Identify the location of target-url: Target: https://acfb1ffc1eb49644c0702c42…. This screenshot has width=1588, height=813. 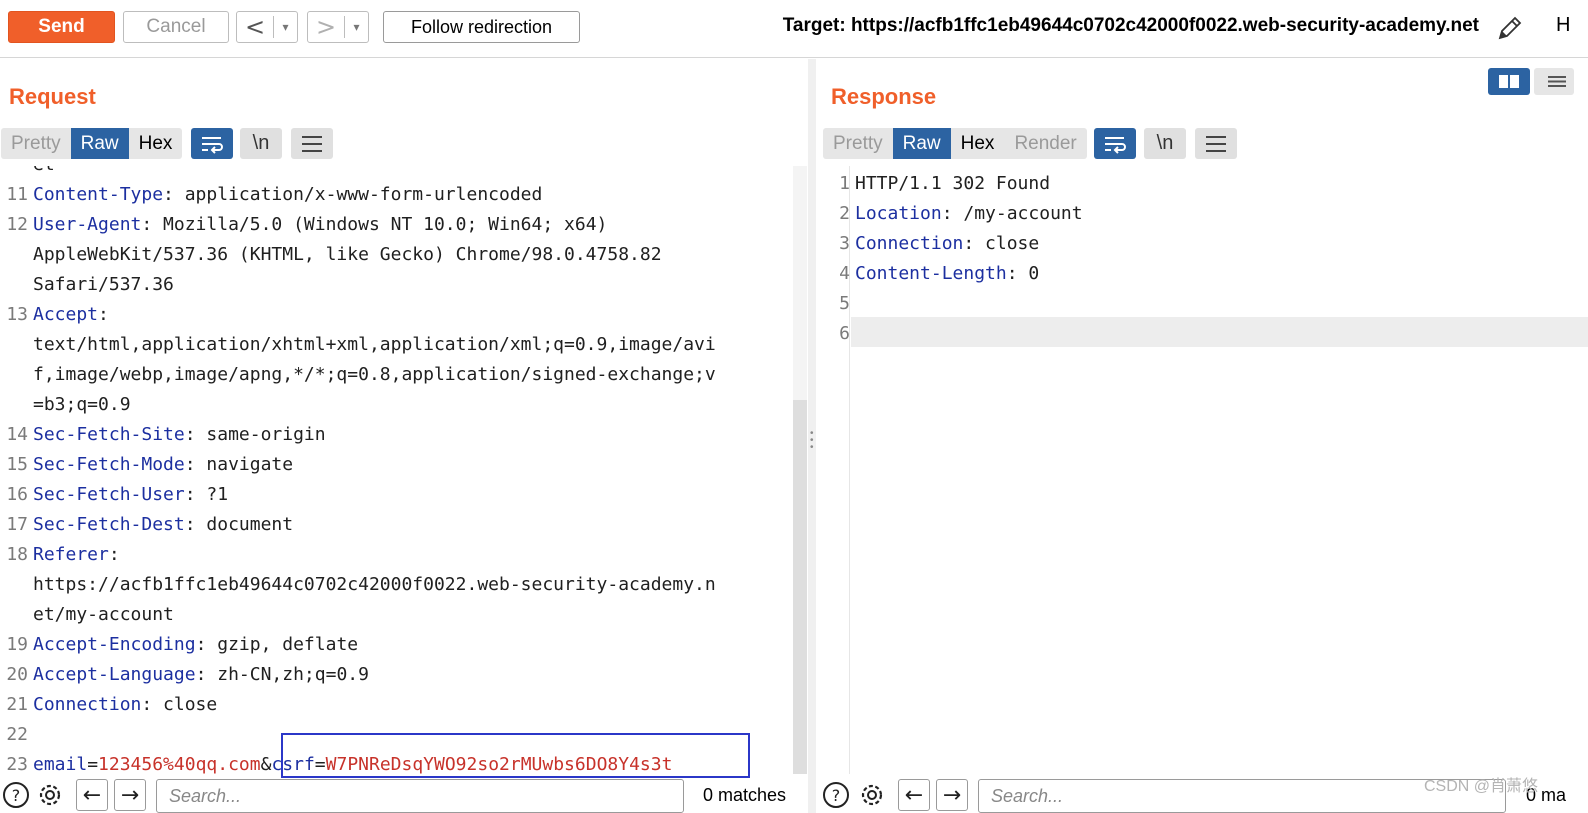
(1130, 25).